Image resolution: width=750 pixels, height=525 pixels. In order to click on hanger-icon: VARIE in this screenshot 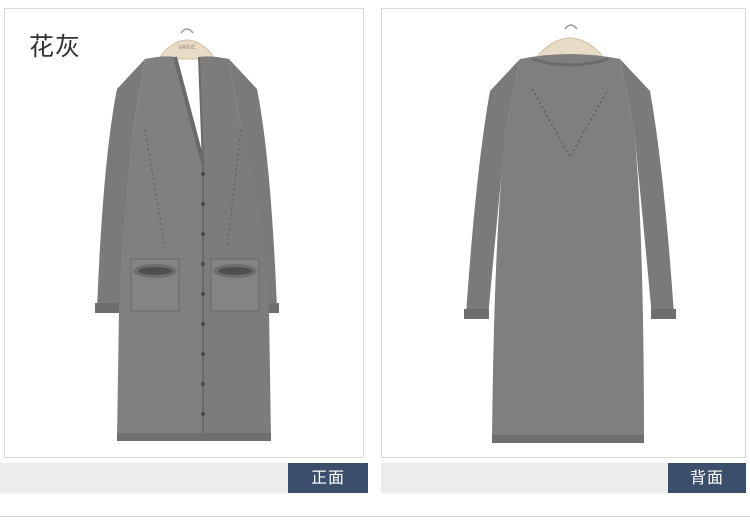, I will do `click(187, 44)`.